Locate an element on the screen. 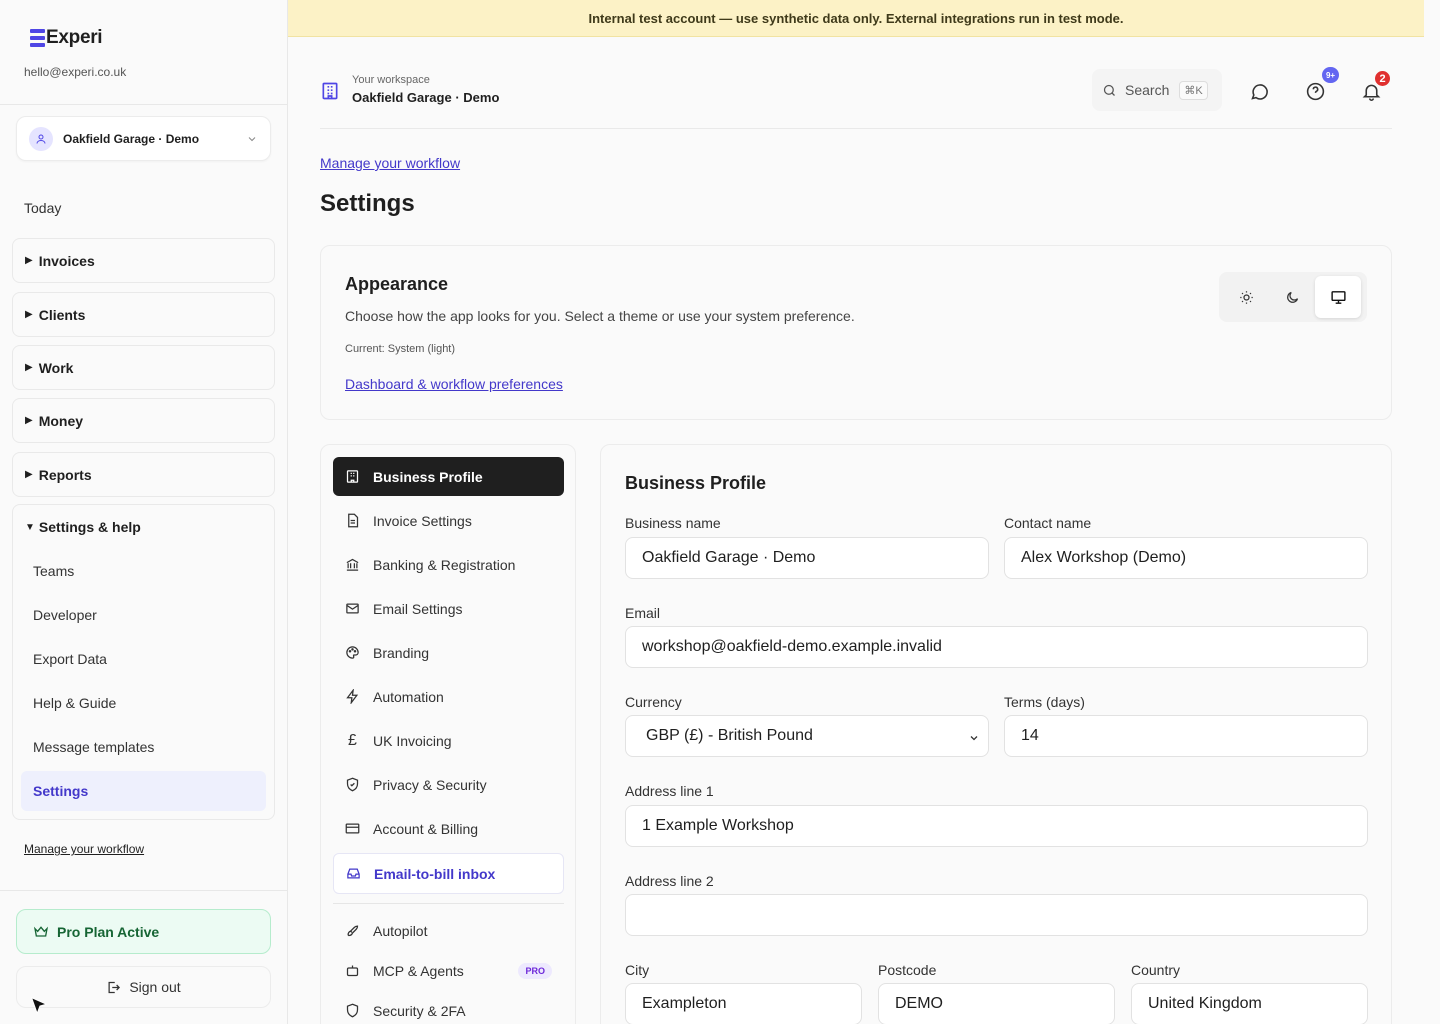 The height and width of the screenshot is (1024, 1440). sign-out-button: Sign out is located at coordinates (143, 987).